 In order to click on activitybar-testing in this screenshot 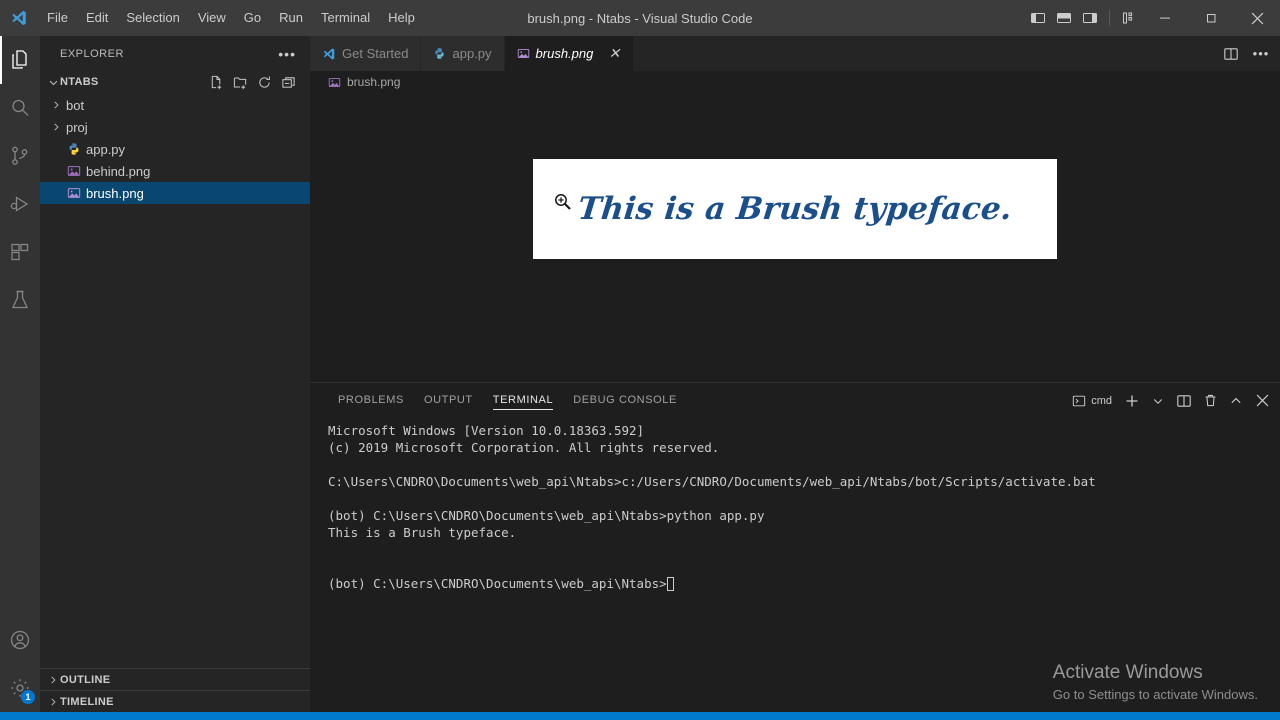, I will do `click(20, 300)`.